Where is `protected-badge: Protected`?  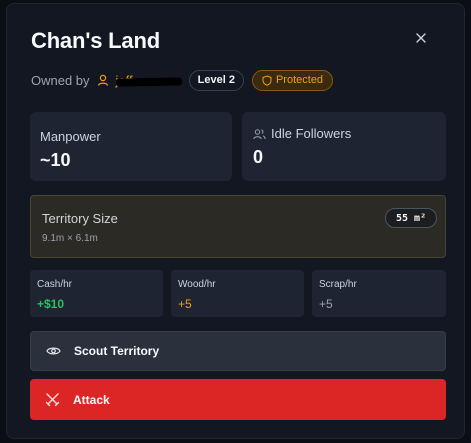
protected-badge: Protected is located at coordinates (292, 80).